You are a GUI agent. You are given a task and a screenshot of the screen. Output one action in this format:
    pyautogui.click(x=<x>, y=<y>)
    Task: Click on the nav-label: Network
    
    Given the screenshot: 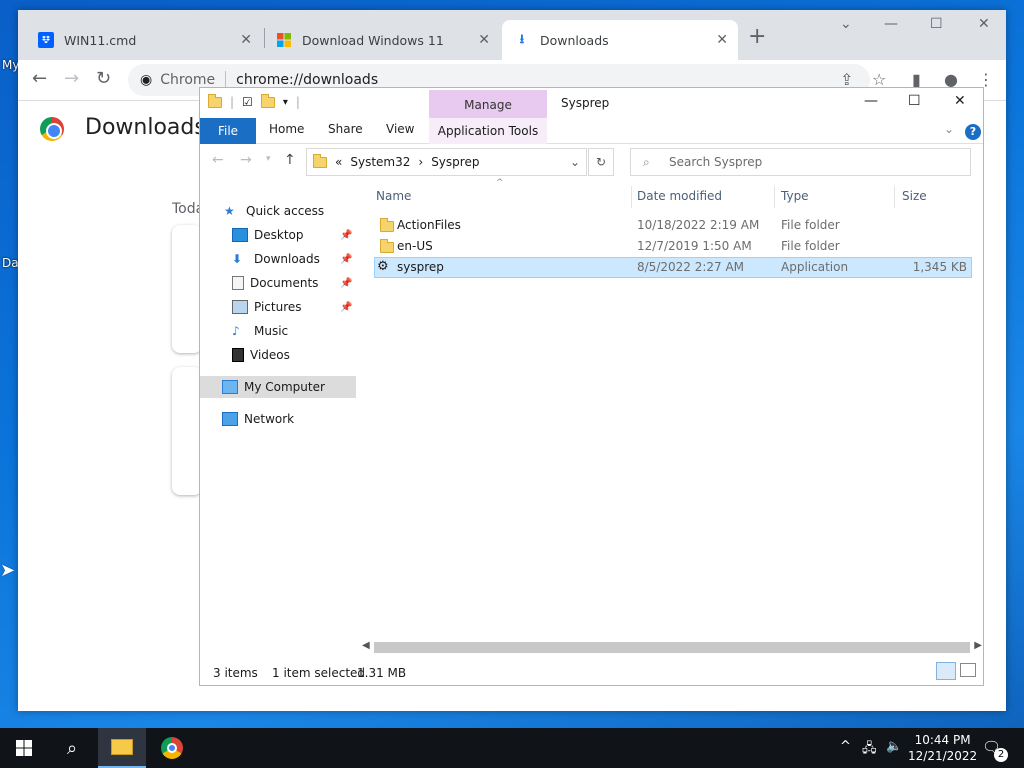 What is the action you would take?
    pyautogui.click(x=269, y=419)
    